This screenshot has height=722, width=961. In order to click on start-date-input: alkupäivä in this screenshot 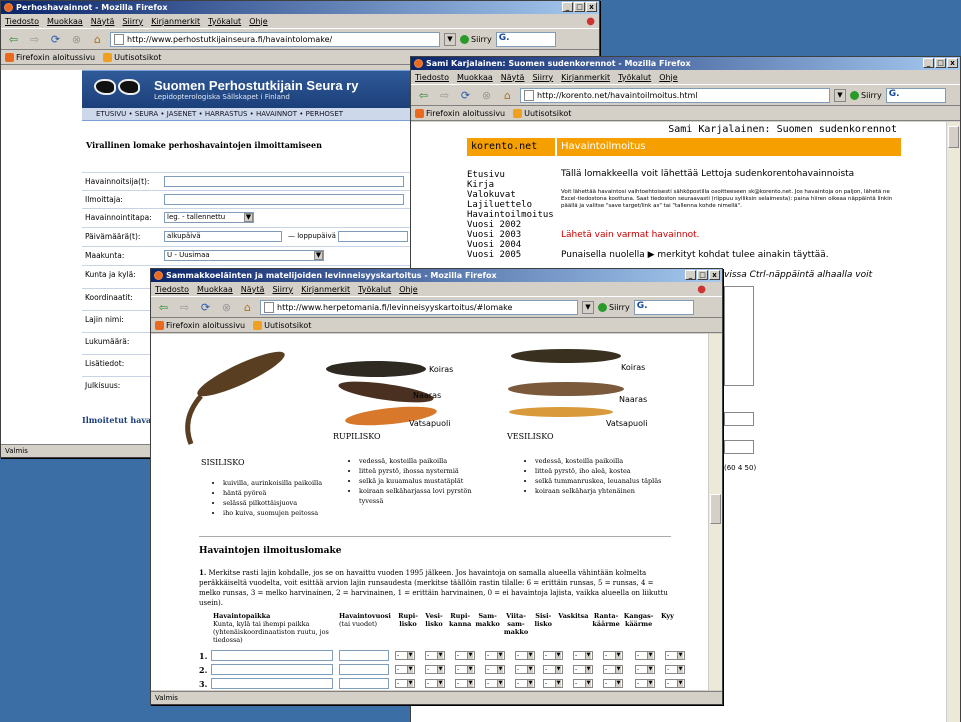, I will do `click(223, 236)`.